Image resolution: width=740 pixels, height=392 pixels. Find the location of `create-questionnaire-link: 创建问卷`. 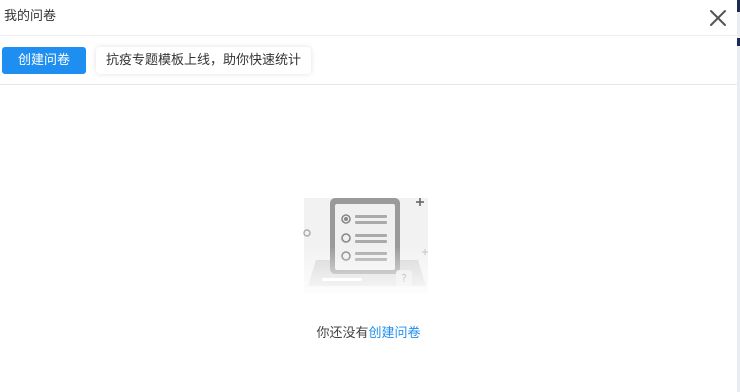

create-questionnaire-link: 创建问卷 is located at coordinates (395, 333).